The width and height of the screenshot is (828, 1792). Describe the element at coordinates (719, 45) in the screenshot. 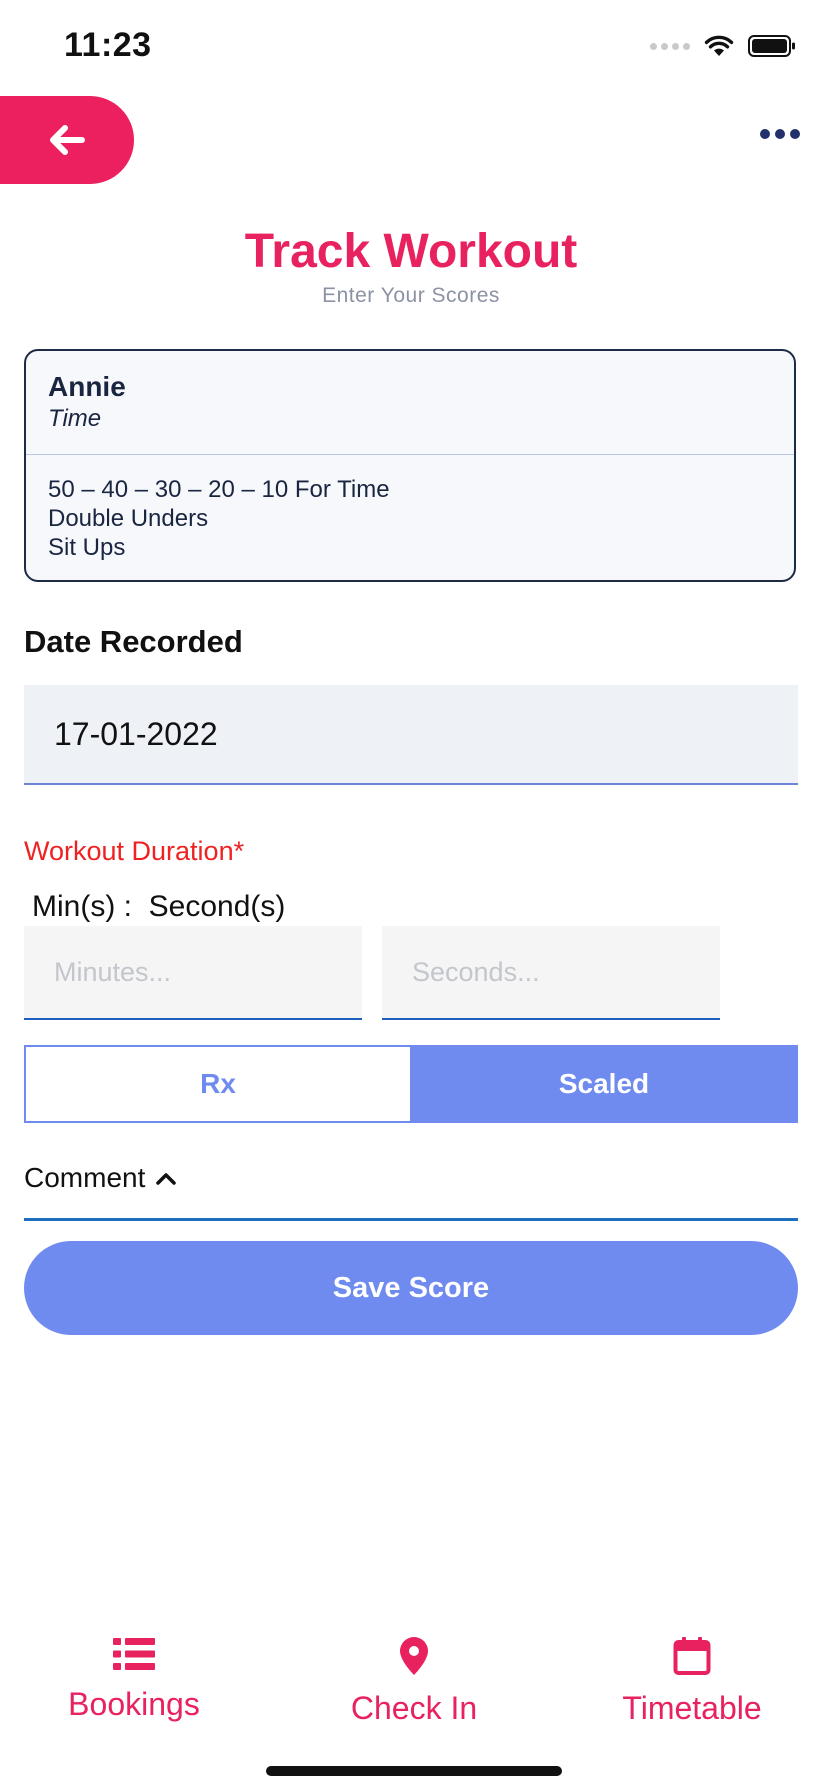

I see `wifi-icon` at that location.